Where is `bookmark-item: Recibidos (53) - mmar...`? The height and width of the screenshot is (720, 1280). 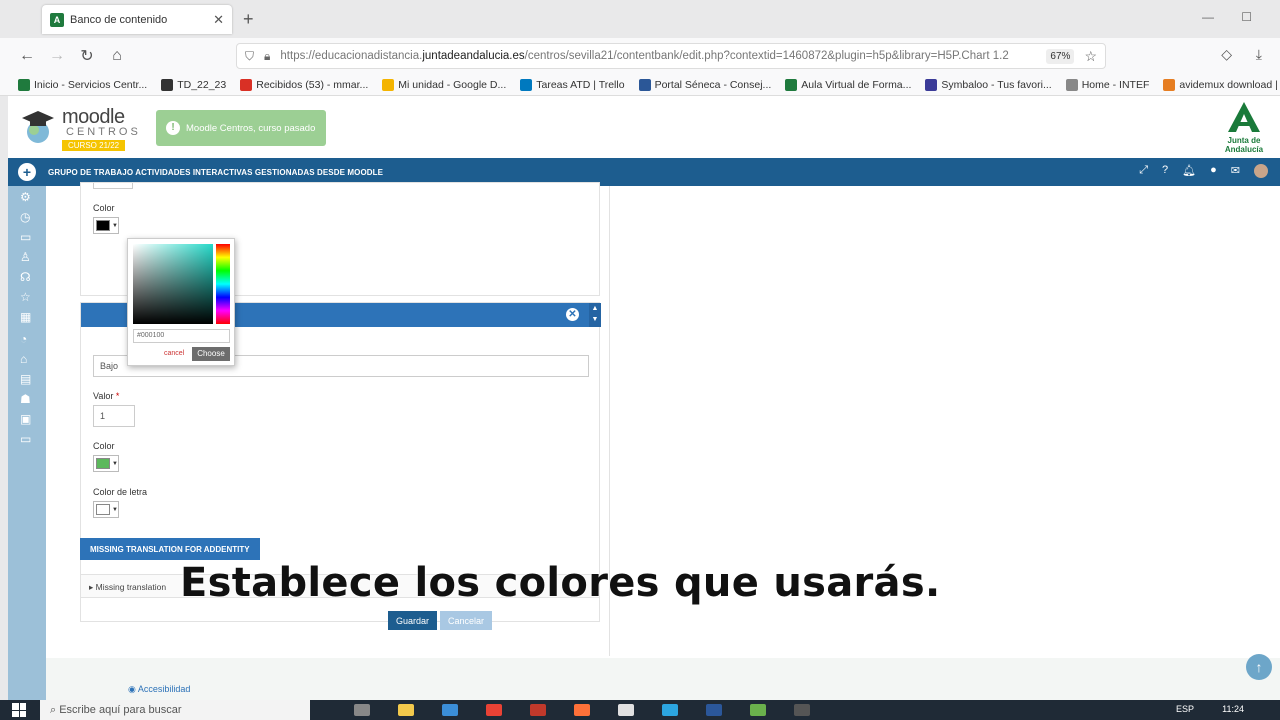 bookmark-item: Recibidos (53) - mmar... is located at coordinates (304, 84).